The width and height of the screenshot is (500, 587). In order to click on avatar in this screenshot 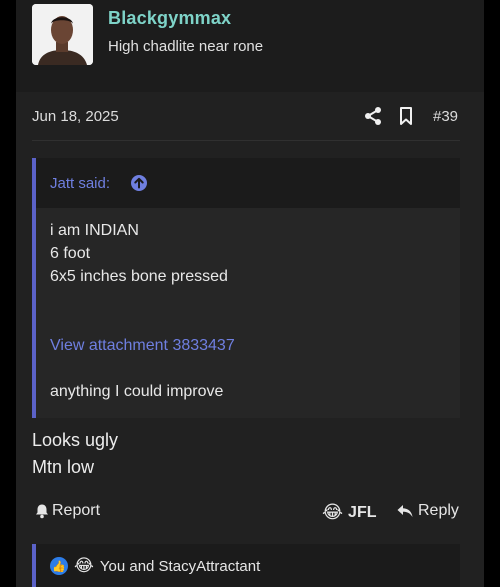, I will do `click(62, 34)`.